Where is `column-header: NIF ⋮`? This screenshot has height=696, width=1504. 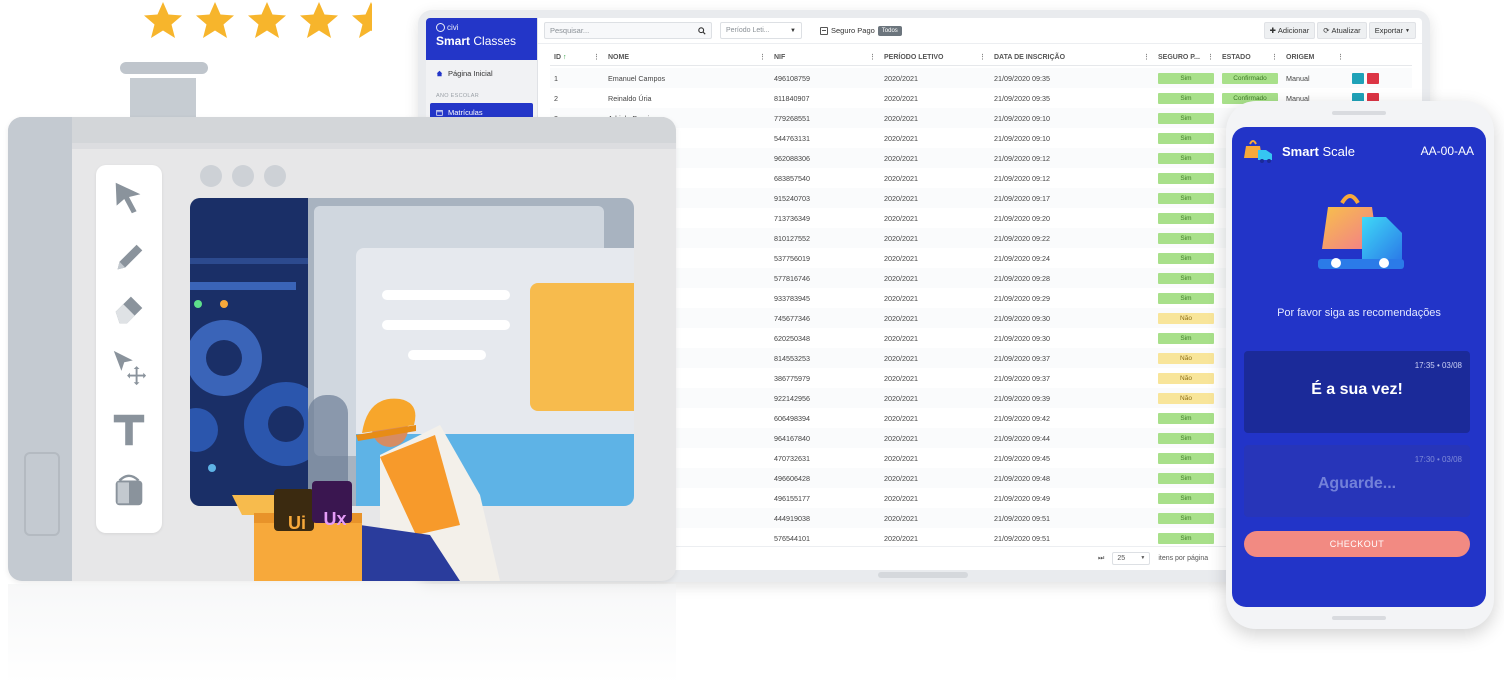 column-header: NIF ⋮ is located at coordinates (825, 57).